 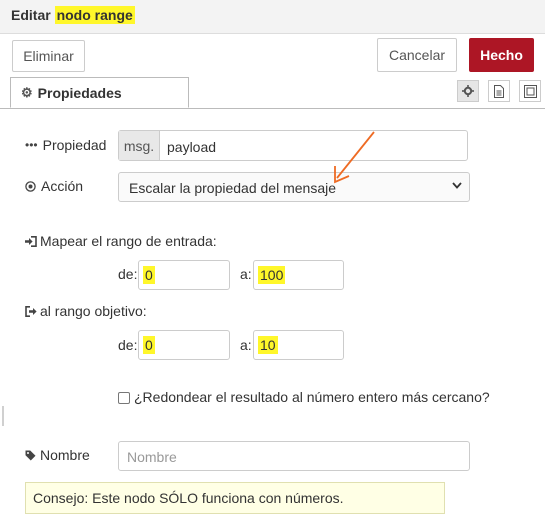 I want to click on action-label-row: Acción, so click(x=54, y=186).